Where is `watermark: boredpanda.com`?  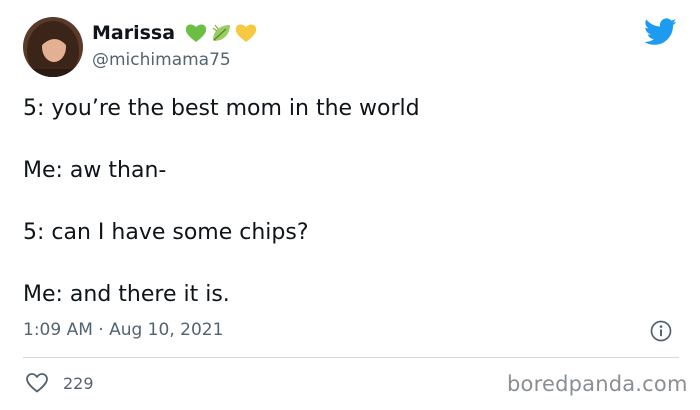 watermark: boredpanda.com is located at coordinates (597, 384).